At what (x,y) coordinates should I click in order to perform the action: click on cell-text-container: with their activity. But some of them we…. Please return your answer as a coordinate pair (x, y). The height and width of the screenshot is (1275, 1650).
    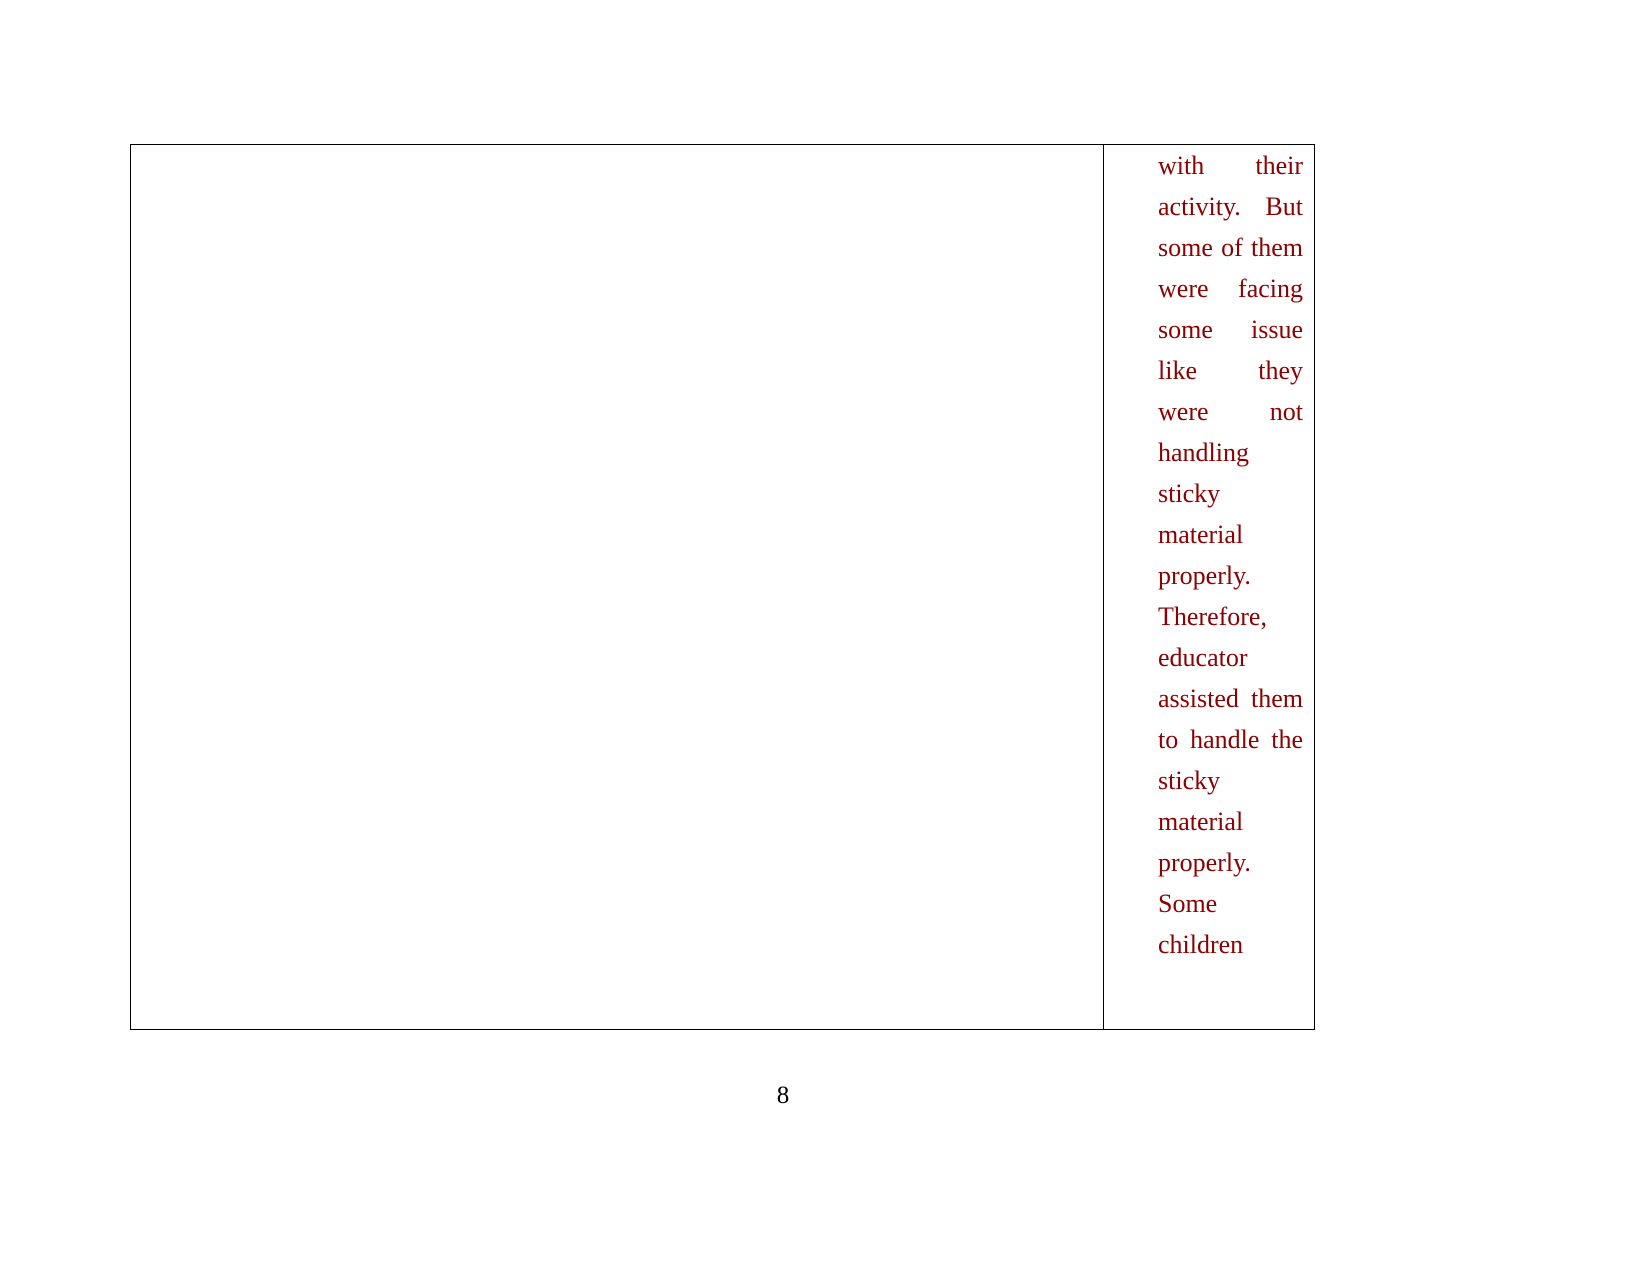
    Looking at the image, I should click on (1209, 555).